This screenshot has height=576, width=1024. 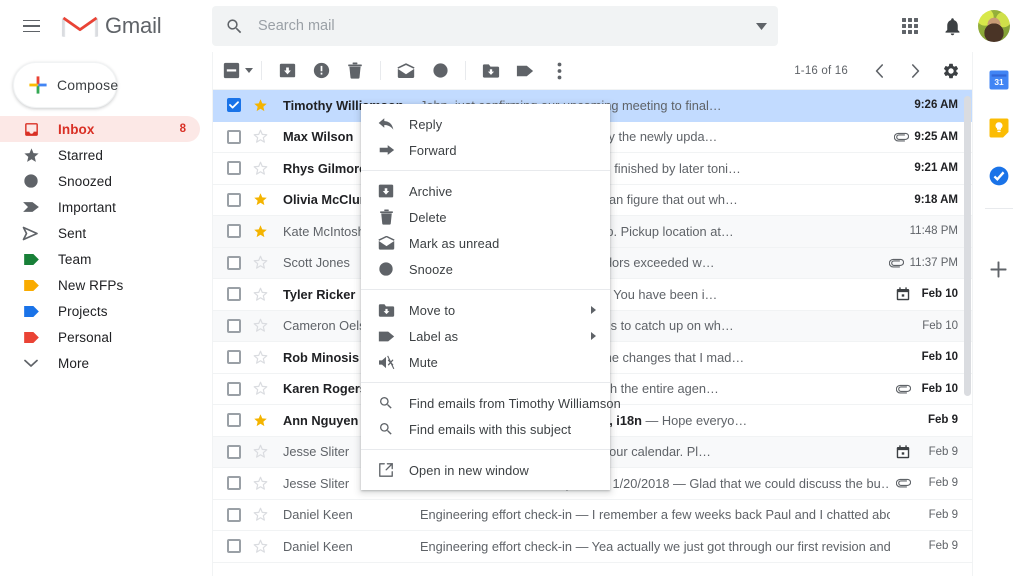 I want to click on add-addon-plus-icon, so click(x=999, y=269).